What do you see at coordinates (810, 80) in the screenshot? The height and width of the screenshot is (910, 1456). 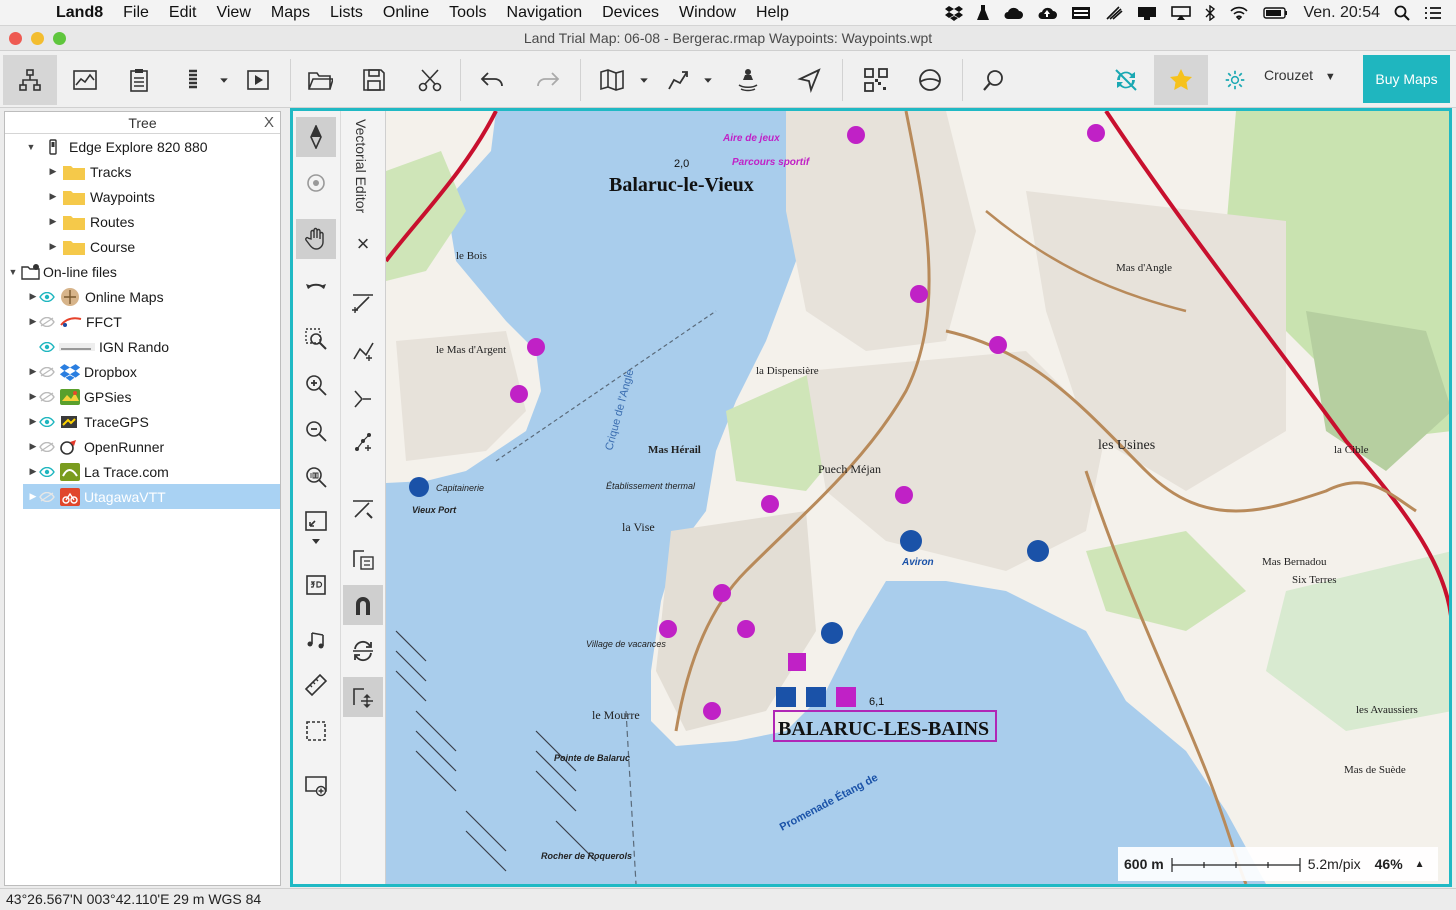 I see `navigate-button` at bounding box center [810, 80].